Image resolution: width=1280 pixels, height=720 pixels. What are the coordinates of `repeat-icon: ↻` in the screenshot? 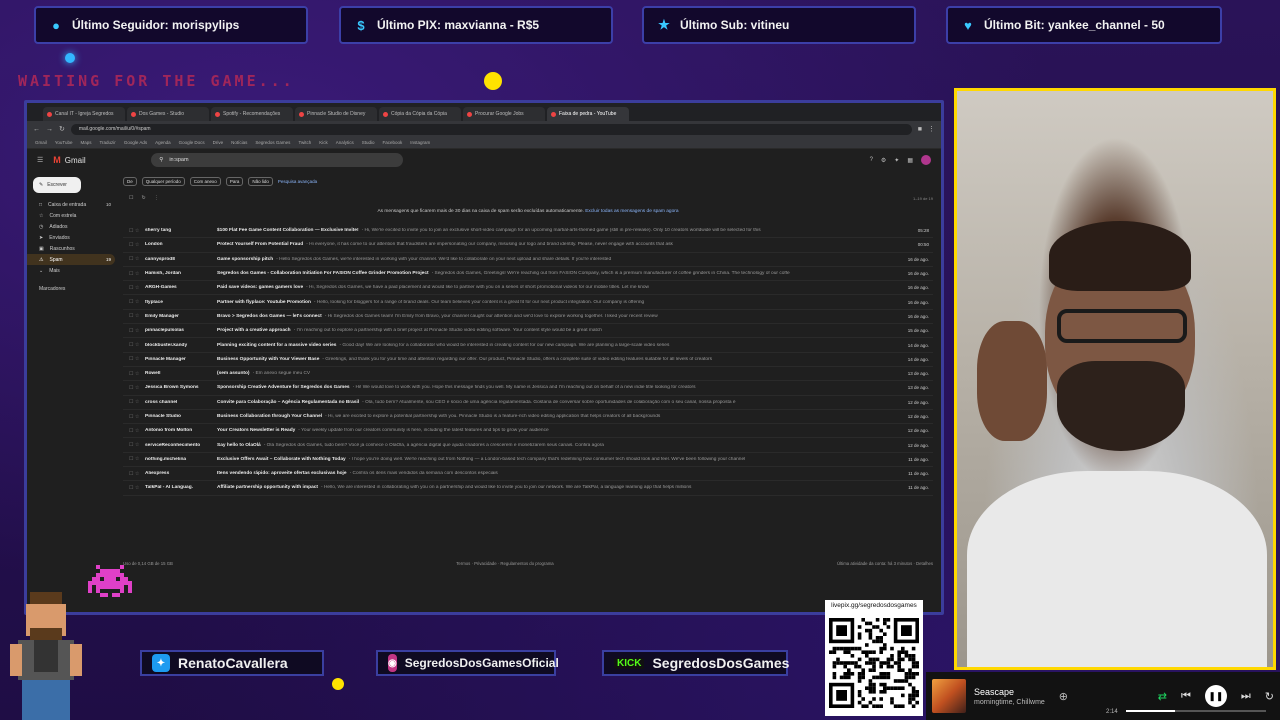 It's located at (1269, 696).